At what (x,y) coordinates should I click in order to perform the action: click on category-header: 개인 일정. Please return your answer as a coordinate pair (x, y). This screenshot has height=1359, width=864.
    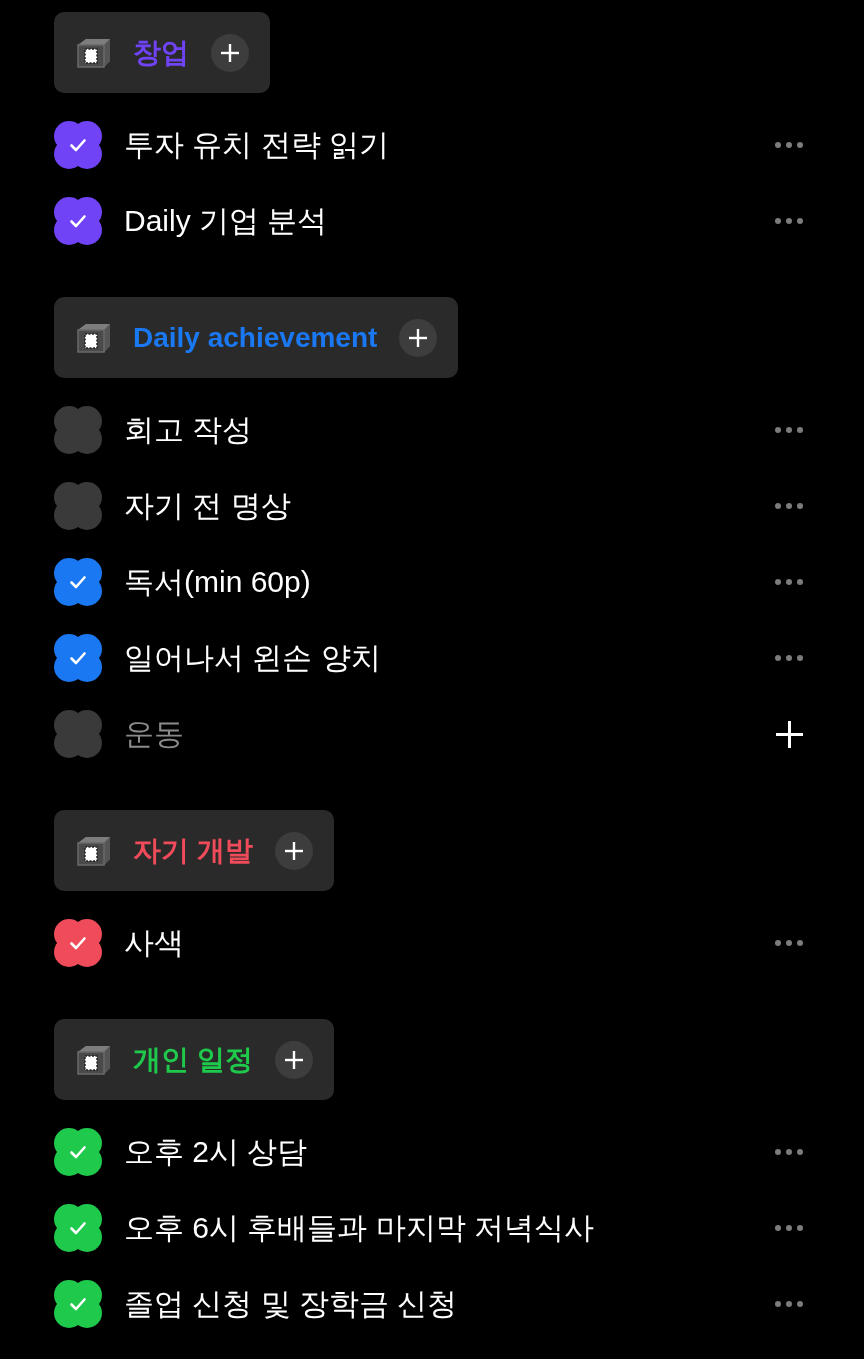
    Looking at the image, I should click on (194, 1059).